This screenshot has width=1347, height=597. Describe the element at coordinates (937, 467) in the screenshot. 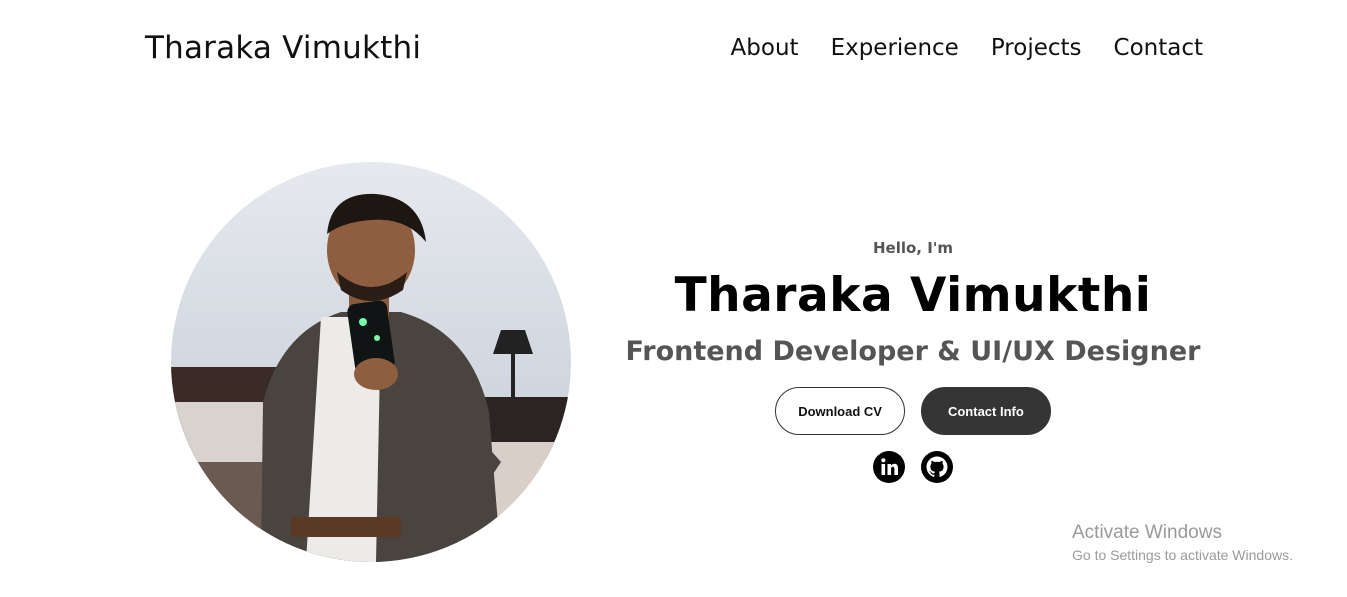

I see `github-icon` at that location.